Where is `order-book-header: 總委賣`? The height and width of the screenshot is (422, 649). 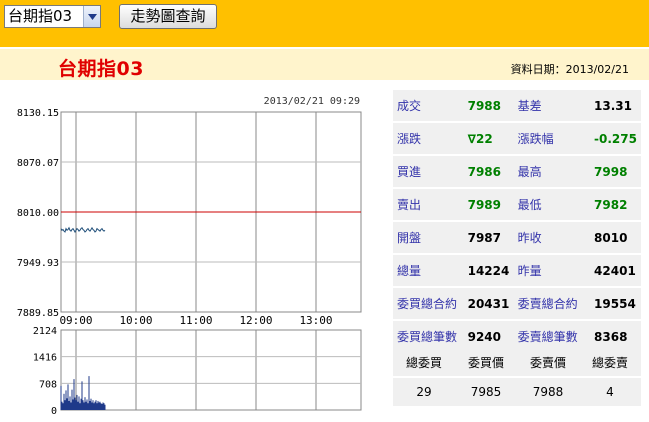 order-book-header: 總委賣 is located at coordinates (610, 362).